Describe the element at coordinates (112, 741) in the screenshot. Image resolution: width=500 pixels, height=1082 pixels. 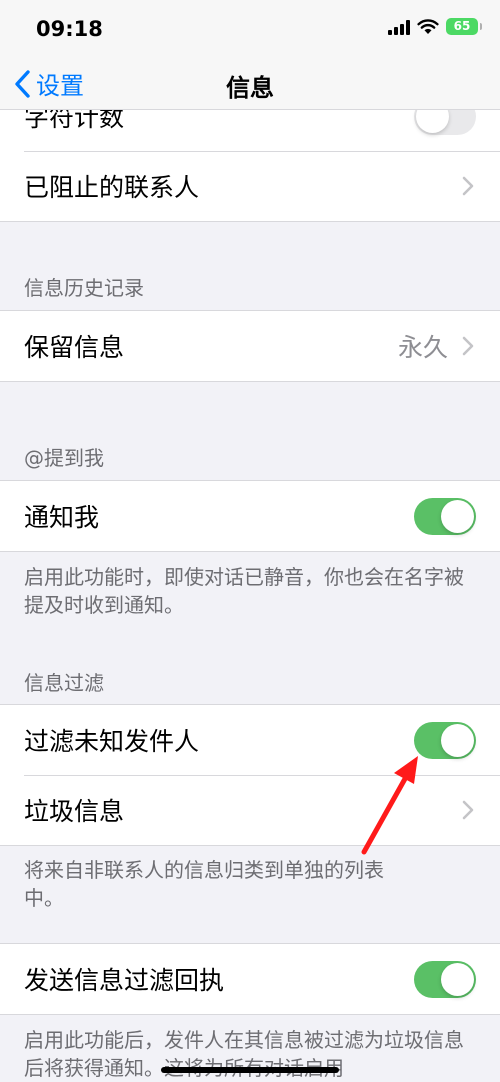
I see `row-filter-unknown-label: 过滤未知发件人` at that location.